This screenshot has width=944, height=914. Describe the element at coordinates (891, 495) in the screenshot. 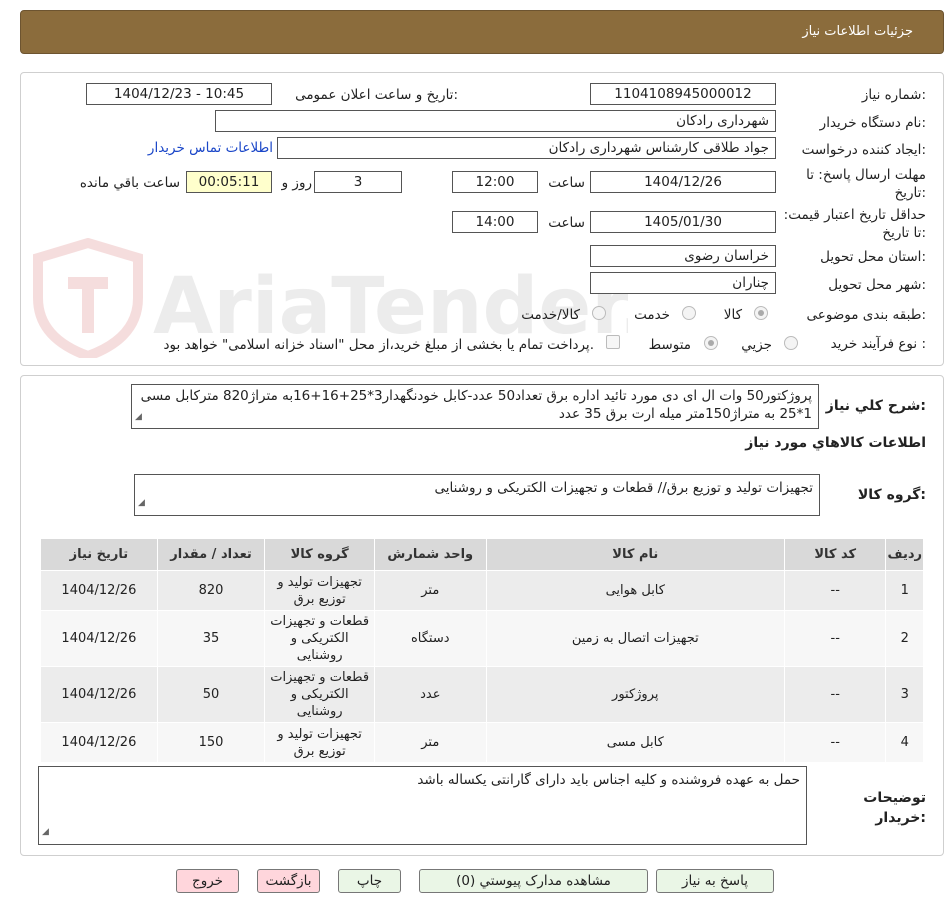

I see `goods-group-label: گروه کالا:` at that location.